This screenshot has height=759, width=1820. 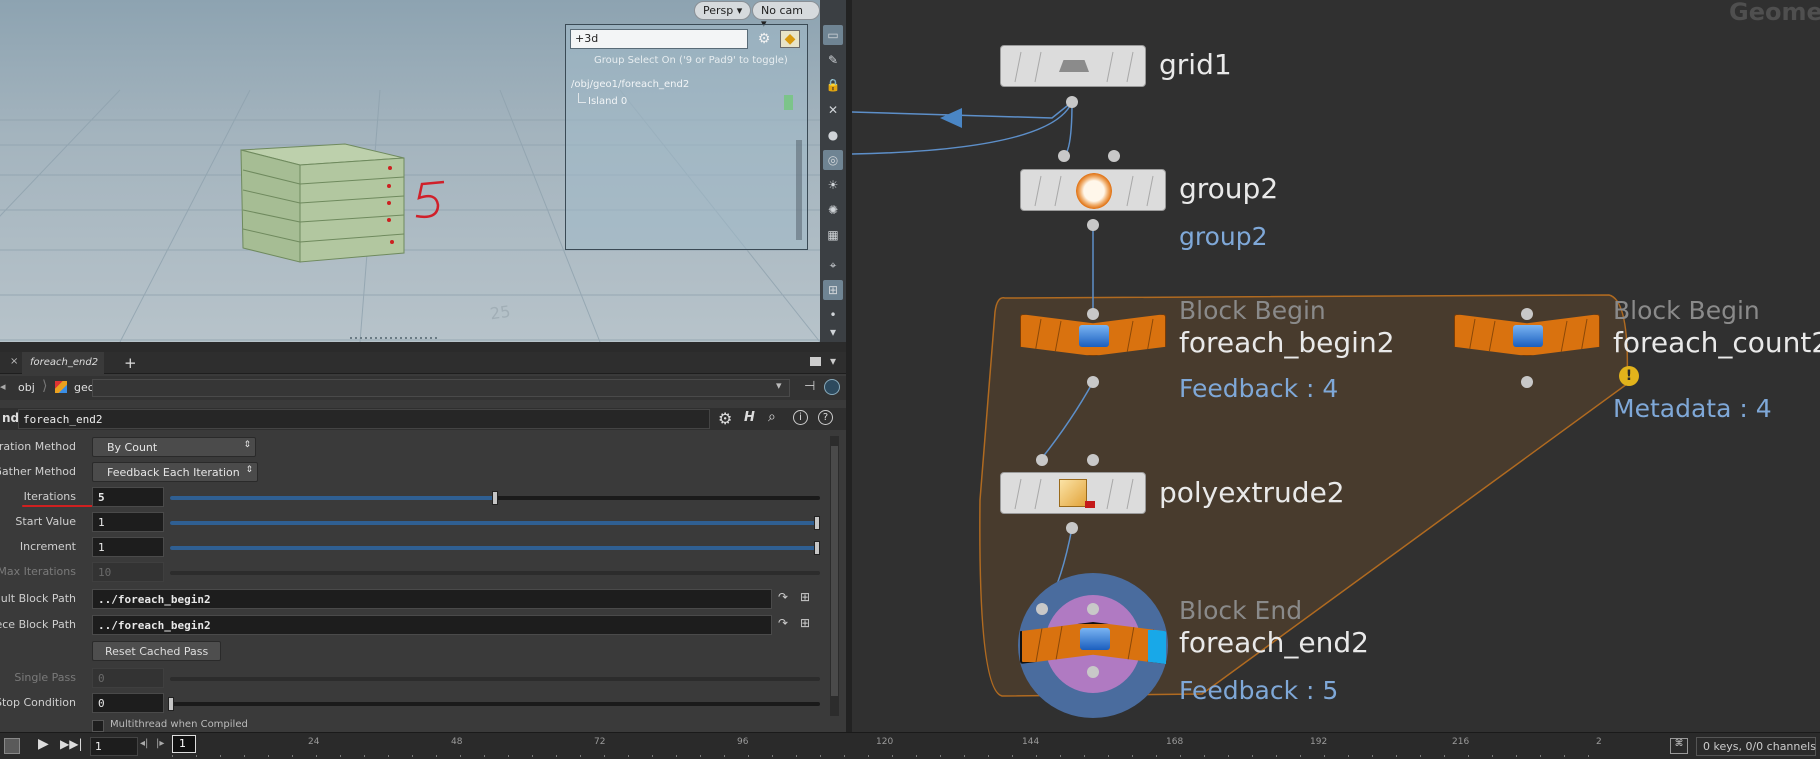 I want to click on reset-cached-pass-button: Reset Cached Pass, so click(x=157, y=651).